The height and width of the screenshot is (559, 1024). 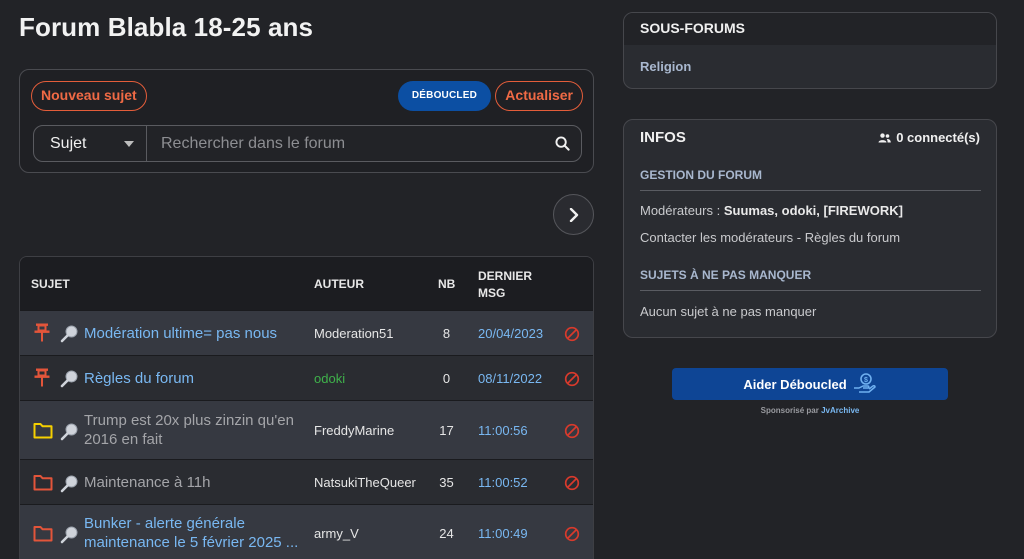 I want to click on must-read-title: SUJETS À NE PAS MANQUER, so click(x=810, y=279).